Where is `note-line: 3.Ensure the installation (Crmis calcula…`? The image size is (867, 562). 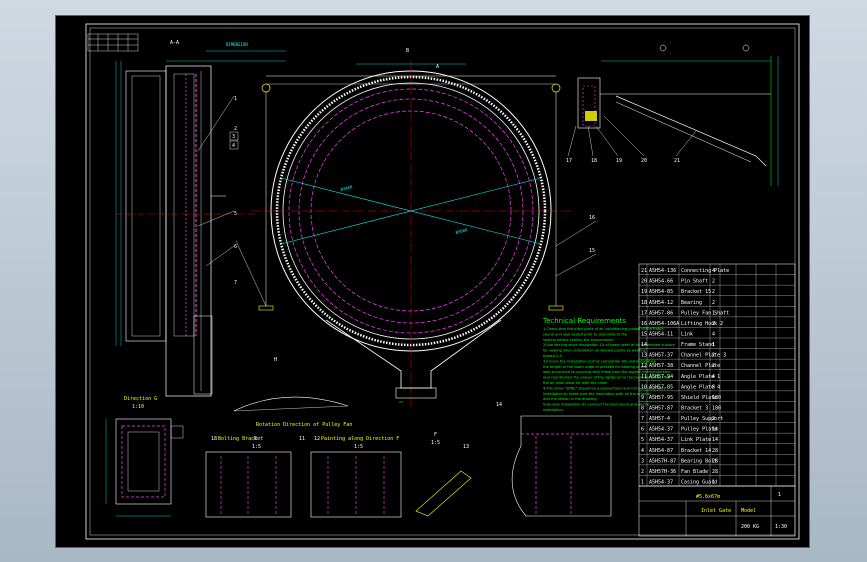
note-line: 3.Ensure the installation (Crmis calcula… is located at coordinates (599, 361).